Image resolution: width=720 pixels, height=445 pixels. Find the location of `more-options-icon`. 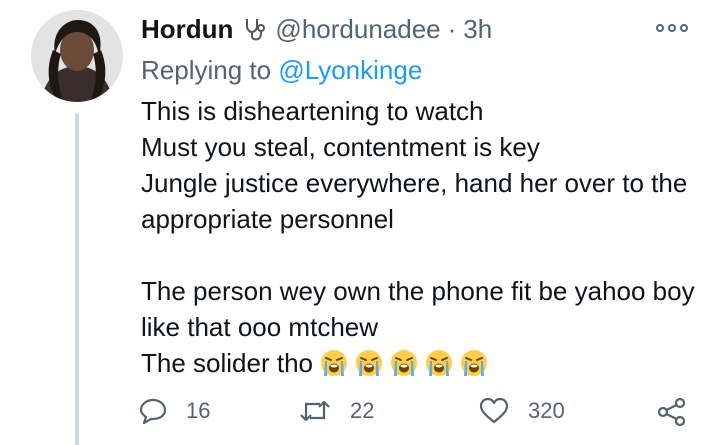

more-options-icon is located at coordinates (672, 28).